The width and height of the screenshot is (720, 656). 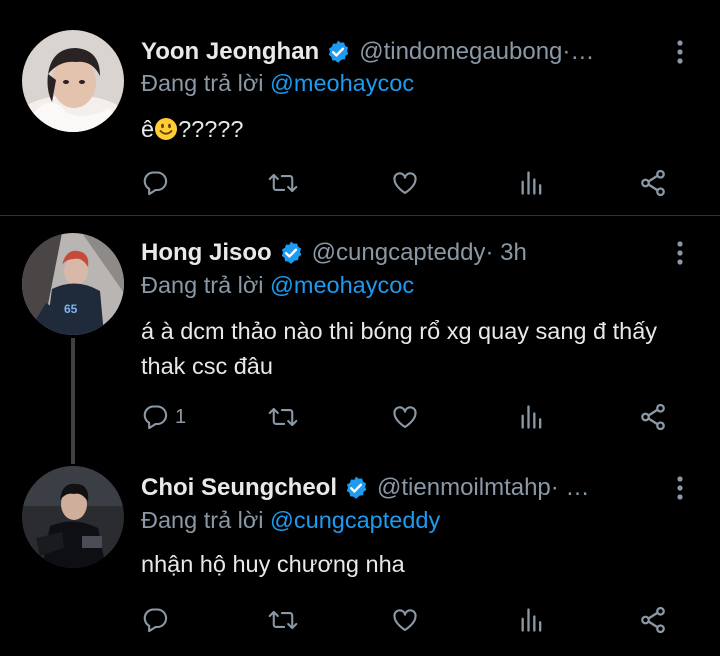 I want to click on reply-button: 1, so click(x=163, y=417).